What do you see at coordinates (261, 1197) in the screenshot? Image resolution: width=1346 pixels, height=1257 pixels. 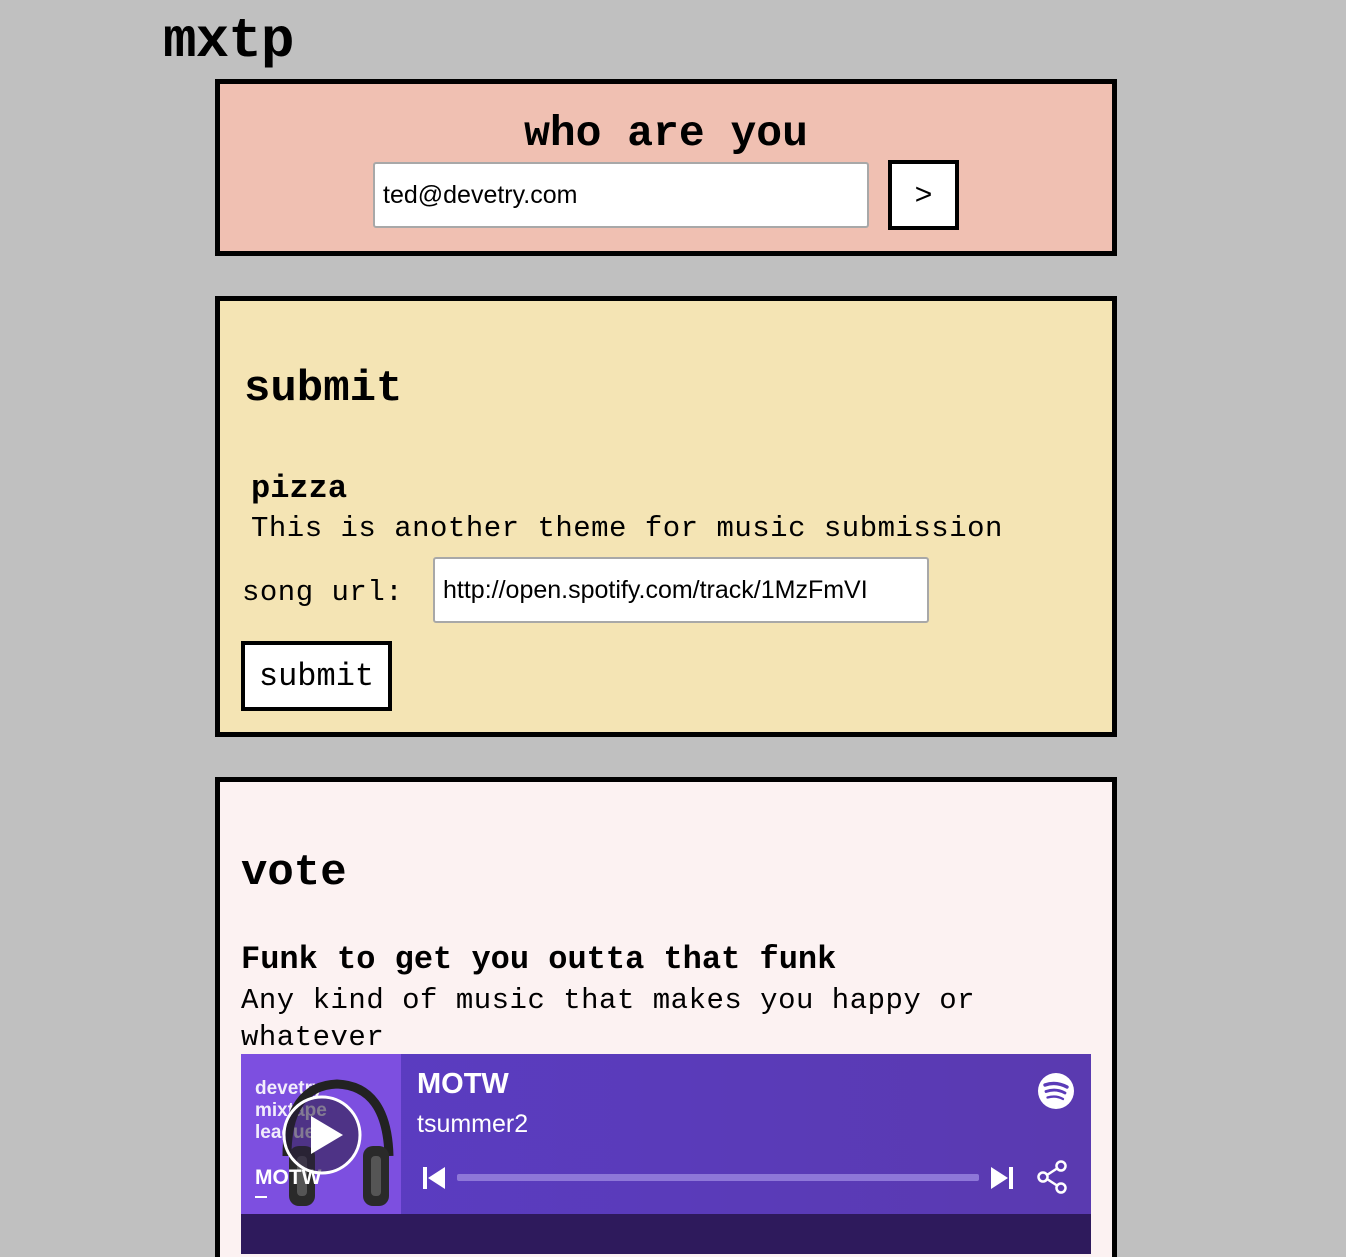 I see `cover-divider` at bounding box center [261, 1197].